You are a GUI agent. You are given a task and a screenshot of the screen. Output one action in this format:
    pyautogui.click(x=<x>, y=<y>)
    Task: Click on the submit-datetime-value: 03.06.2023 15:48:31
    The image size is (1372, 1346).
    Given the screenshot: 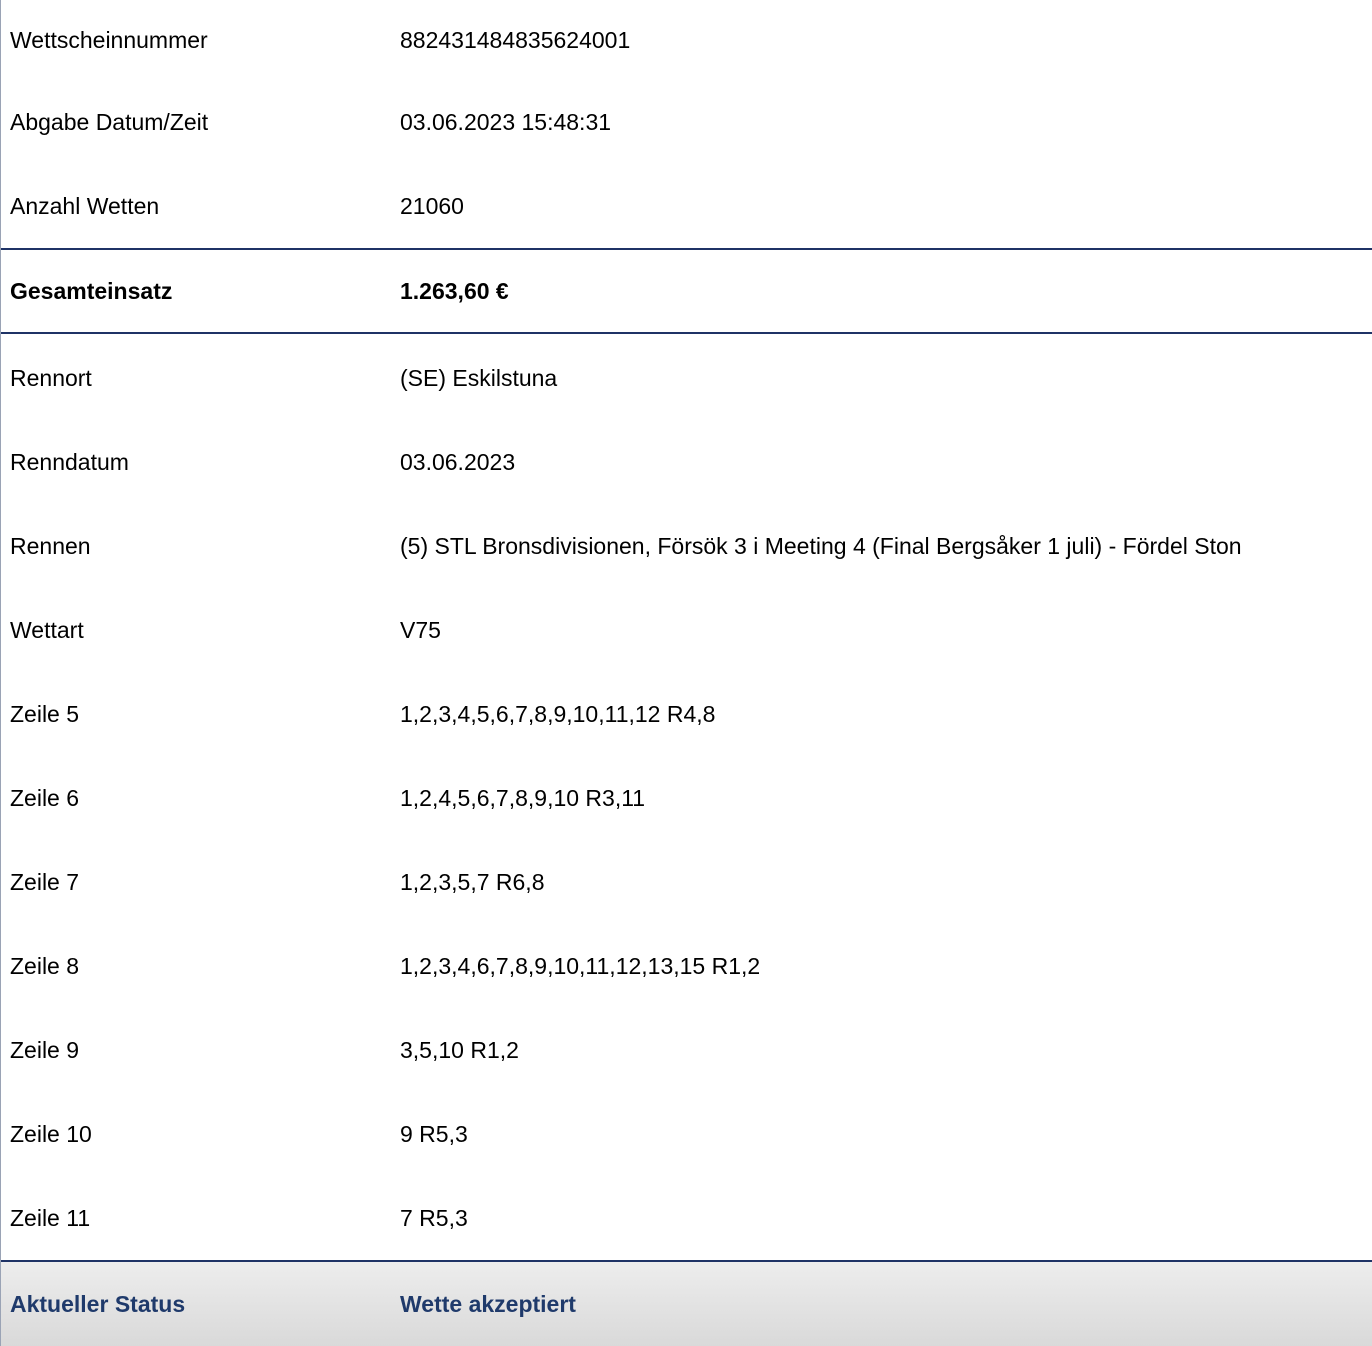 What is the action you would take?
    pyautogui.click(x=506, y=121)
    